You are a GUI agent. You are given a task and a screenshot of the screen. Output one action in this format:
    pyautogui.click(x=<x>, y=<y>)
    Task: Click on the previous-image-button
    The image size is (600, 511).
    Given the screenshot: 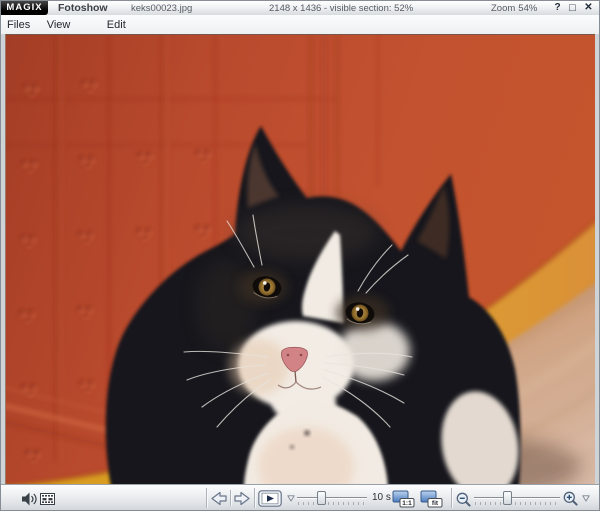 What is the action you would take?
    pyautogui.click(x=218, y=498)
    